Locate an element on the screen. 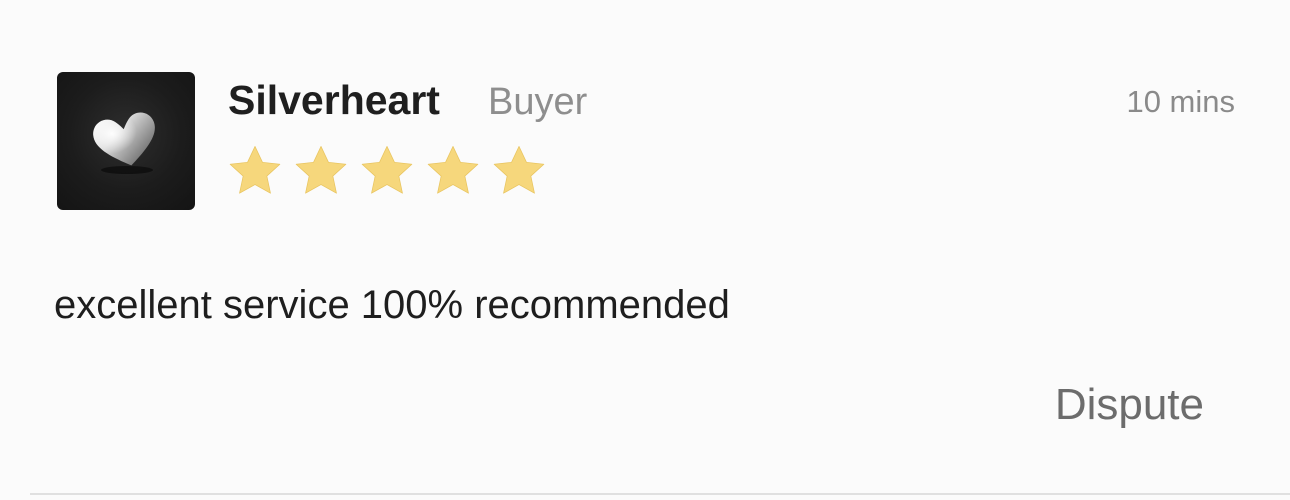  avatar is located at coordinates (126, 141).